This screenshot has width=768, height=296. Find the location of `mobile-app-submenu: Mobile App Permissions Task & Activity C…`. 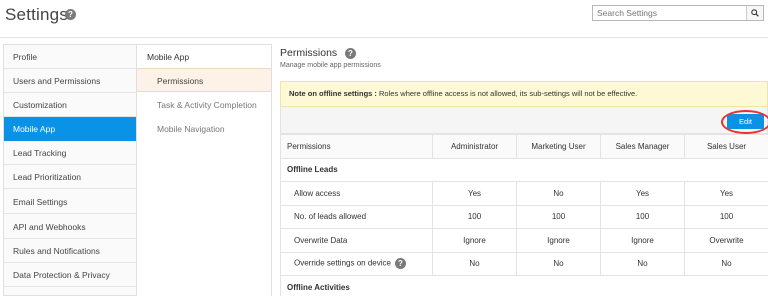

mobile-app-submenu: Mobile App Permissions Task & Activity C… is located at coordinates (204, 170).